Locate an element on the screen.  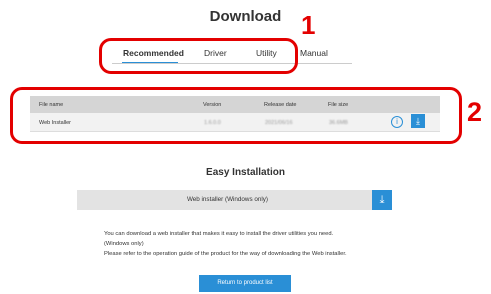
tab-manual: Manual is located at coordinates (314, 53).